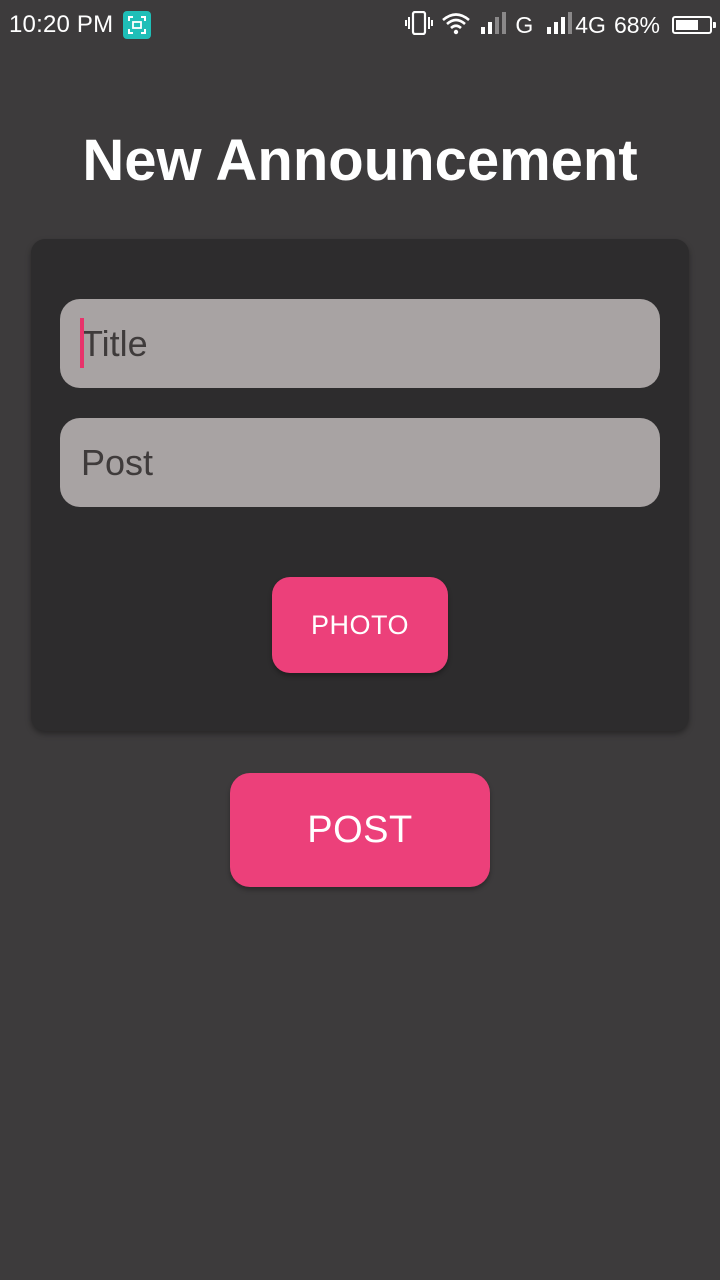 The width and height of the screenshot is (720, 1280). Describe the element at coordinates (117, 462) in the screenshot. I see `post-input-placeholder: Post` at that location.